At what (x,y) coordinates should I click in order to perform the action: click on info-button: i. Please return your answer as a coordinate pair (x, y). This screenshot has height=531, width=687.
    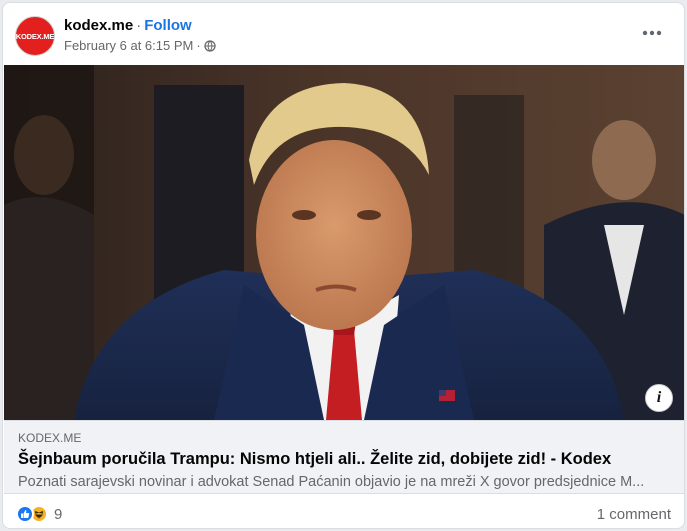
    Looking at the image, I should click on (659, 398).